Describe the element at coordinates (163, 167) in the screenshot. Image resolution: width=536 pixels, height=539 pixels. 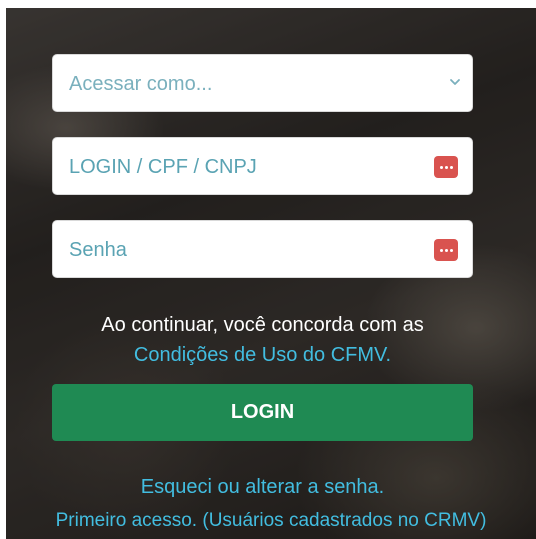
I see `login-input-placeholder: LOGIN / CPF / CNPJ` at that location.